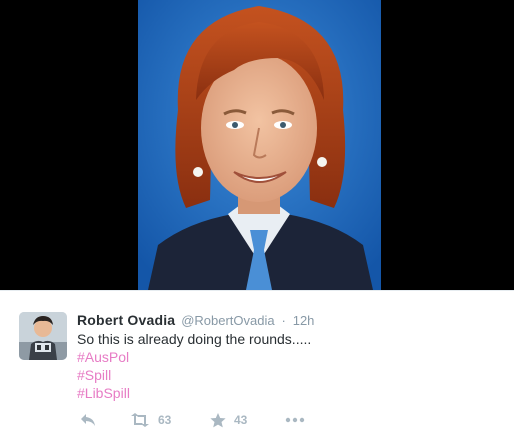  What do you see at coordinates (140, 420) in the screenshot?
I see `retweet-icon` at bounding box center [140, 420].